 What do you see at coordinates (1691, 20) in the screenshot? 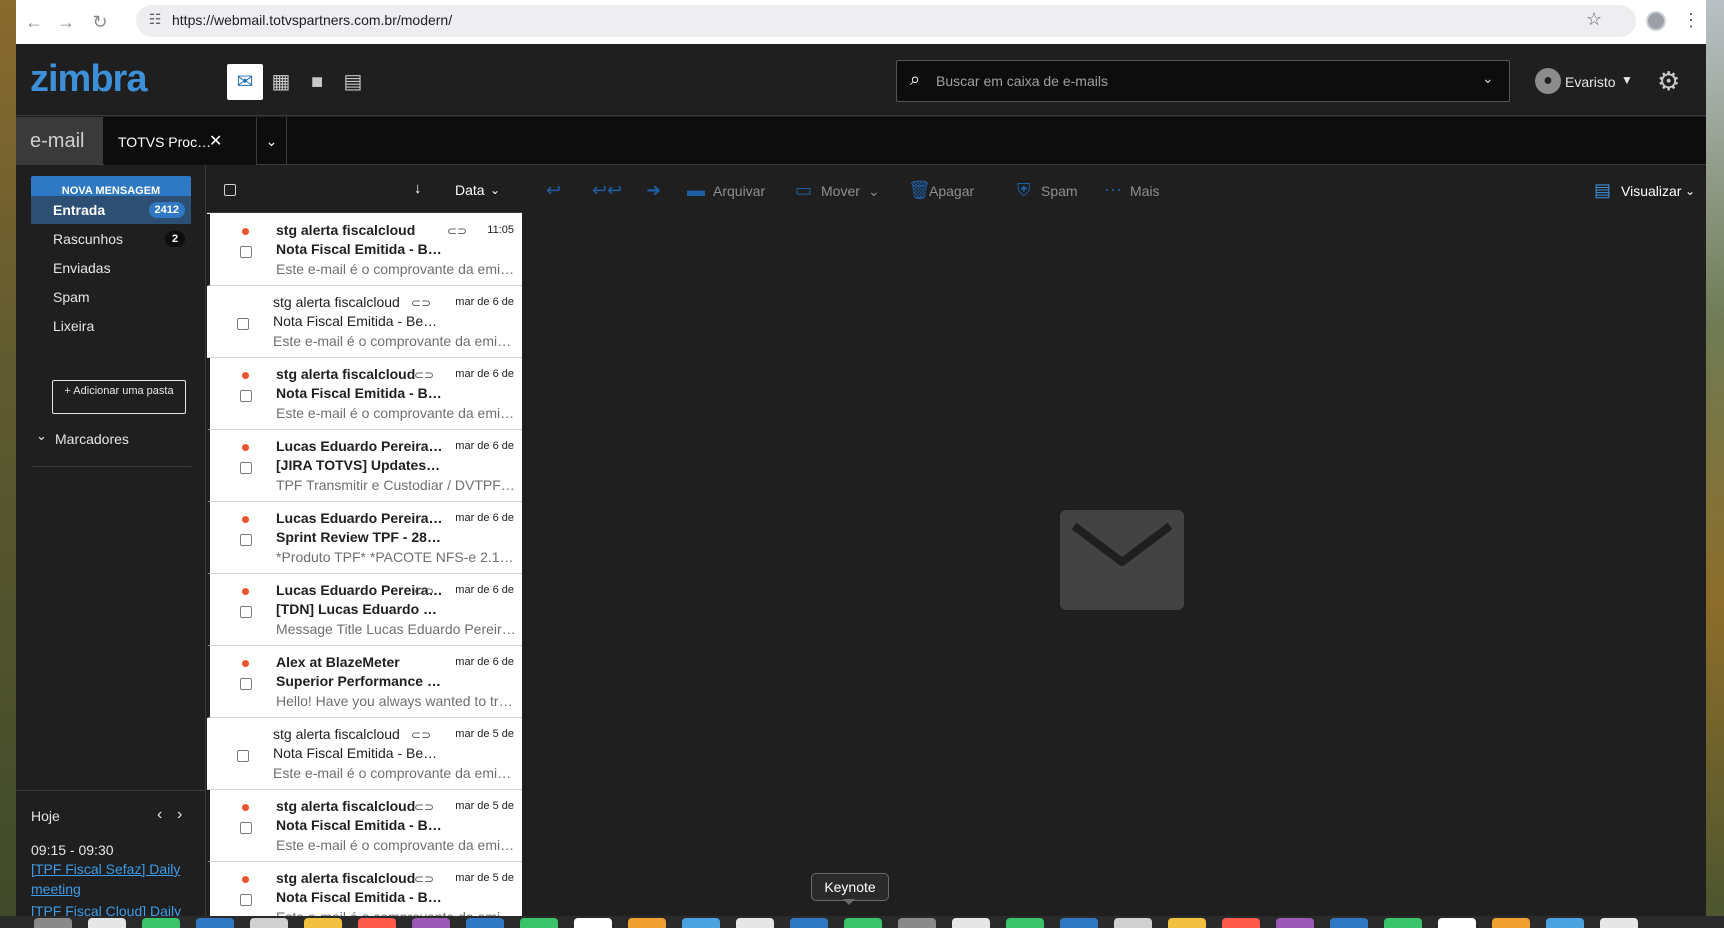
I see `browser-menu-icon: ⋮` at bounding box center [1691, 20].